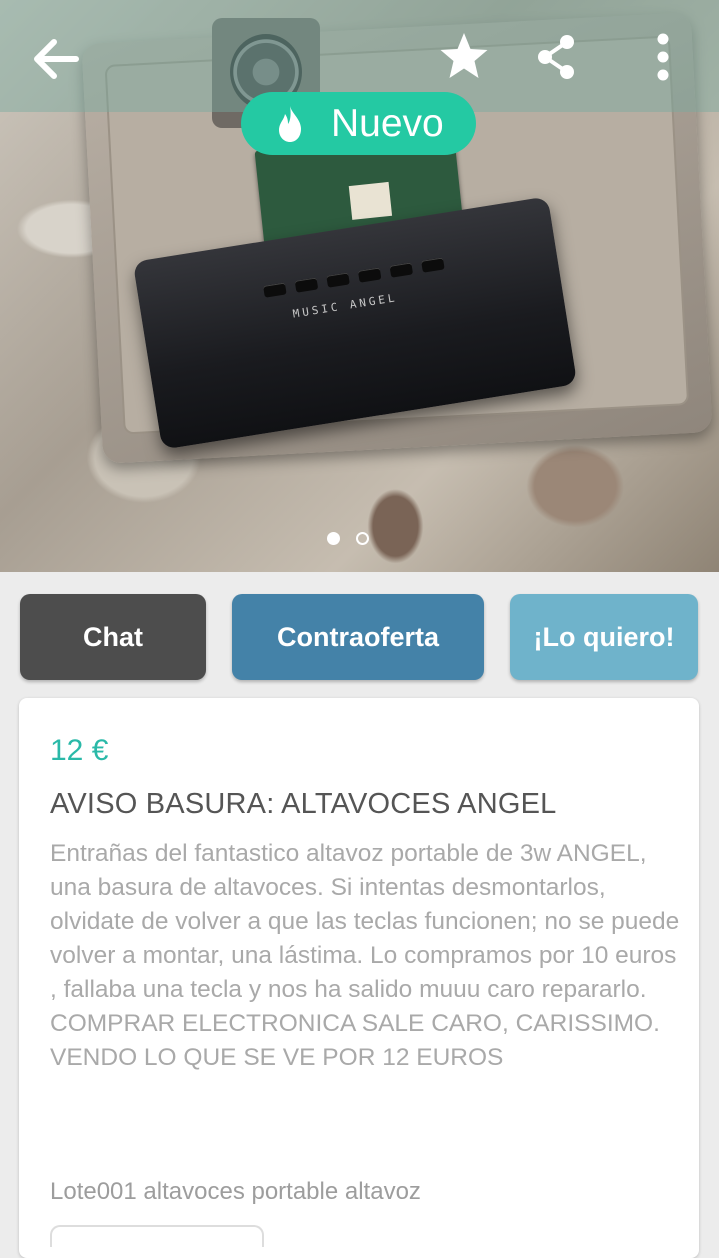 The width and height of the screenshot is (719, 1258). What do you see at coordinates (55, 59) in the screenshot?
I see `arrow-left-icon` at bounding box center [55, 59].